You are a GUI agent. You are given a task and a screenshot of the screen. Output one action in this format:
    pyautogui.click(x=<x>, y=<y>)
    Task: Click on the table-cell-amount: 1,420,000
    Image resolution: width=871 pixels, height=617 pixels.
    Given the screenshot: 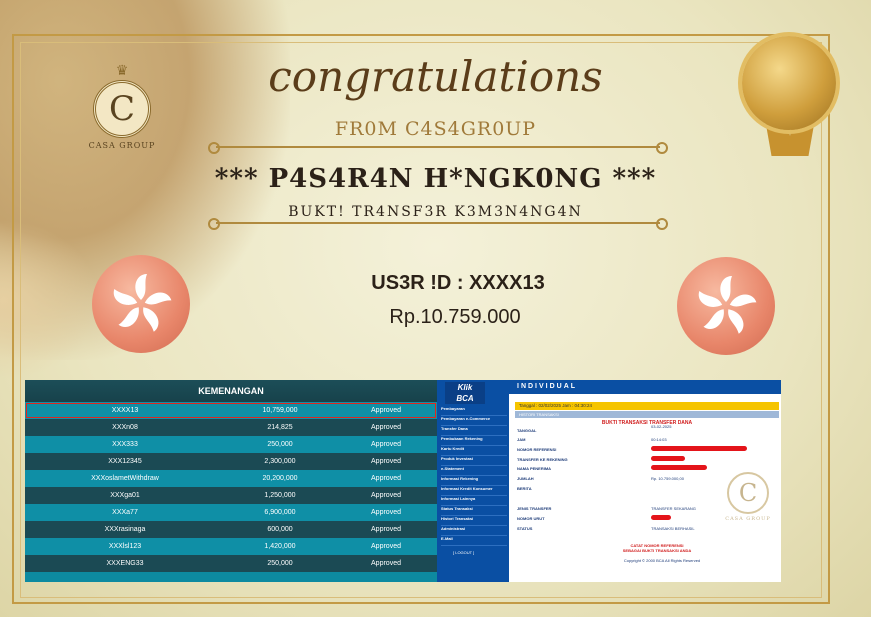 What is the action you would take?
    pyautogui.click(x=280, y=546)
    